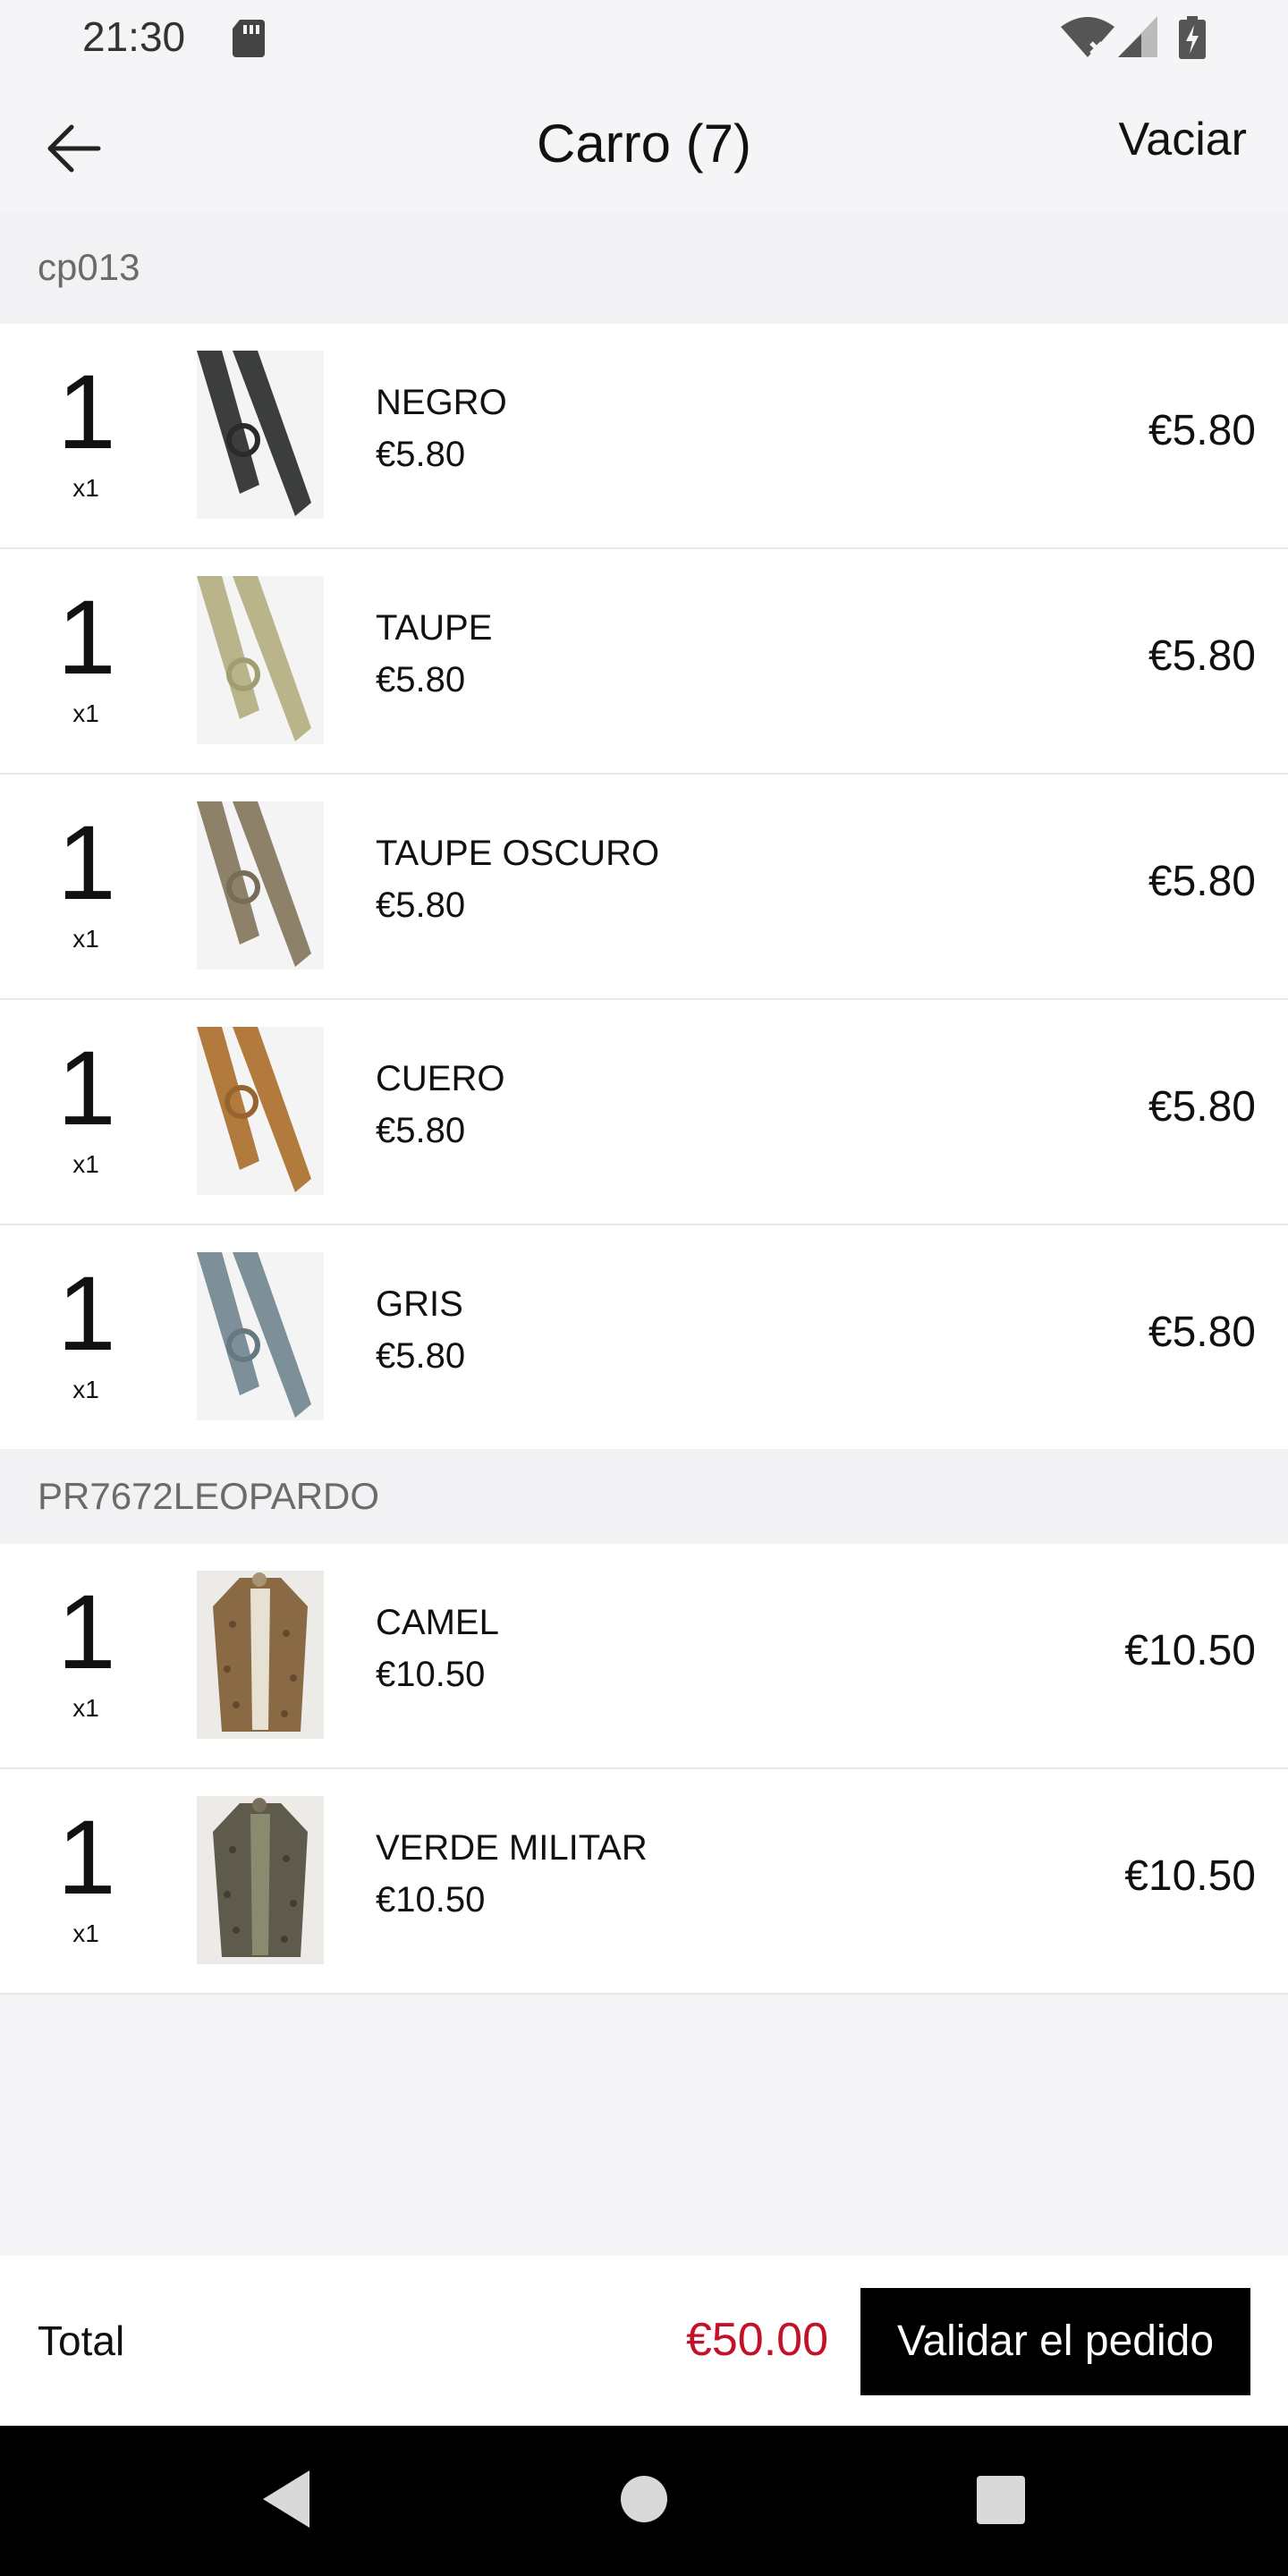 This screenshot has height=2576, width=1288. I want to click on item-name: NEGRO, so click(441, 402).